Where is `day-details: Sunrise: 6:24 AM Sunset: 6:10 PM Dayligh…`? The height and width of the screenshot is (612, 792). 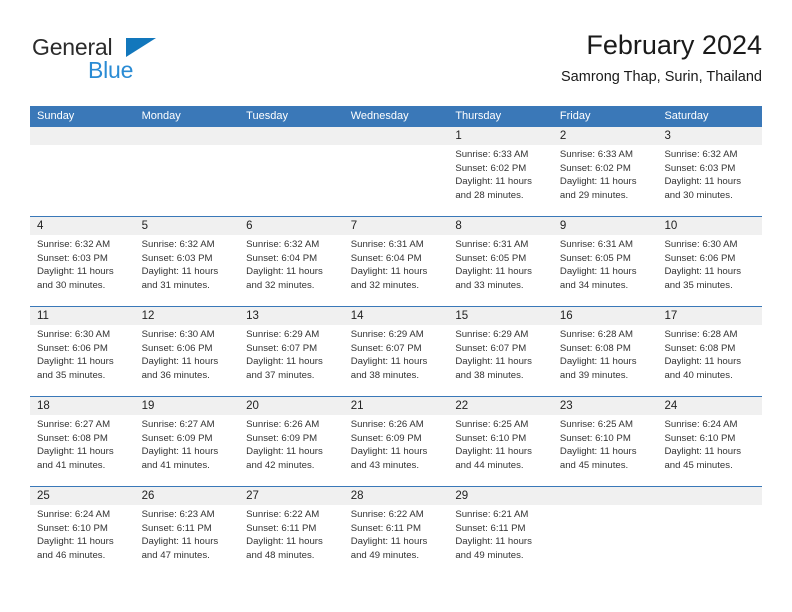
day-details: Sunrise: 6:24 AM Sunset: 6:10 PM Dayligh… is located at coordinates (82, 533).